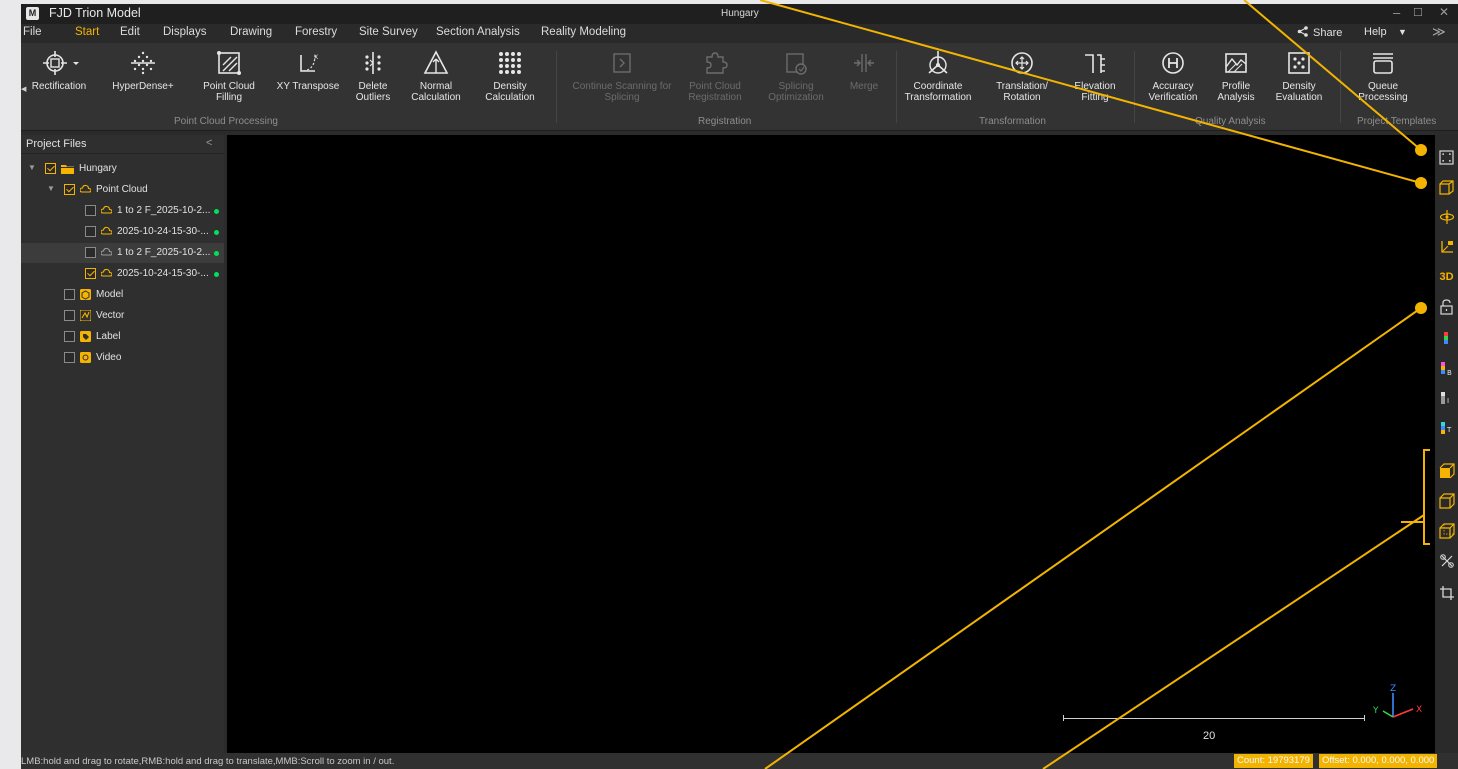 The width and height of the screenshot is (1458, 769). Describe the element at coordinates (87, 32) in the screenshot. I see `menu-start: Start` at that location.